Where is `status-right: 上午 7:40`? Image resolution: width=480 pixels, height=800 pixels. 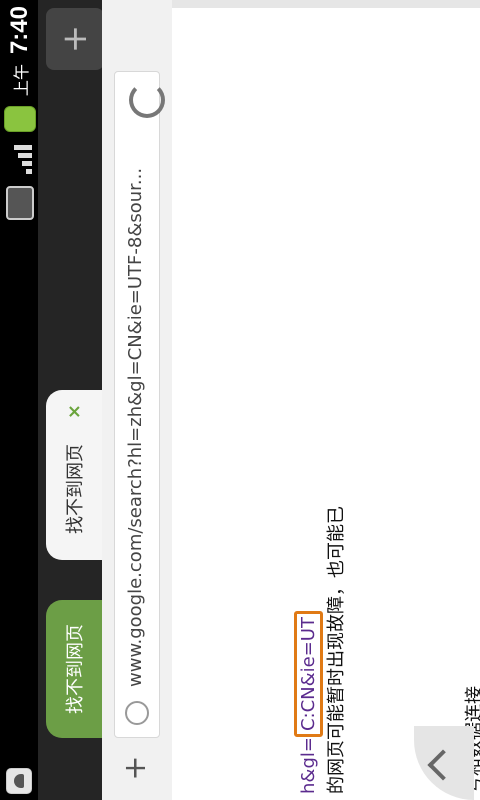 status-right: 上午 7:40 is located at coordinates (20, 113).